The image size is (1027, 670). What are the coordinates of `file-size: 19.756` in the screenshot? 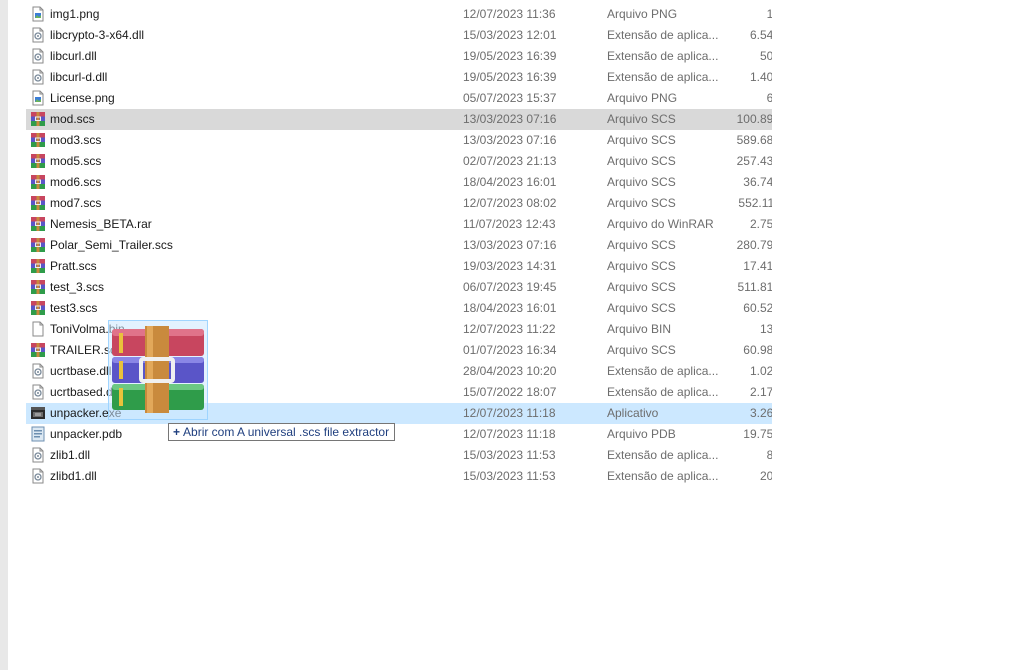 It's located at (757, 434).